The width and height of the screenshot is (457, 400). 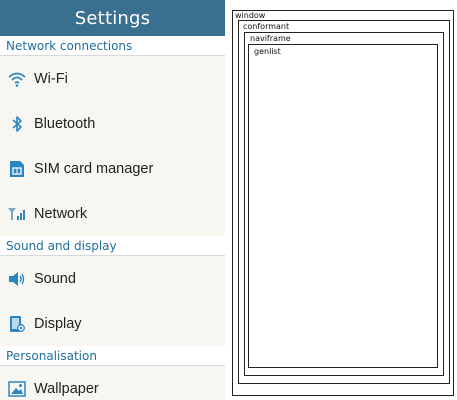 What do you see at coordinates (17, 279) in the screenshot?
I see `sound-icon` at bounding box center [17, 279].